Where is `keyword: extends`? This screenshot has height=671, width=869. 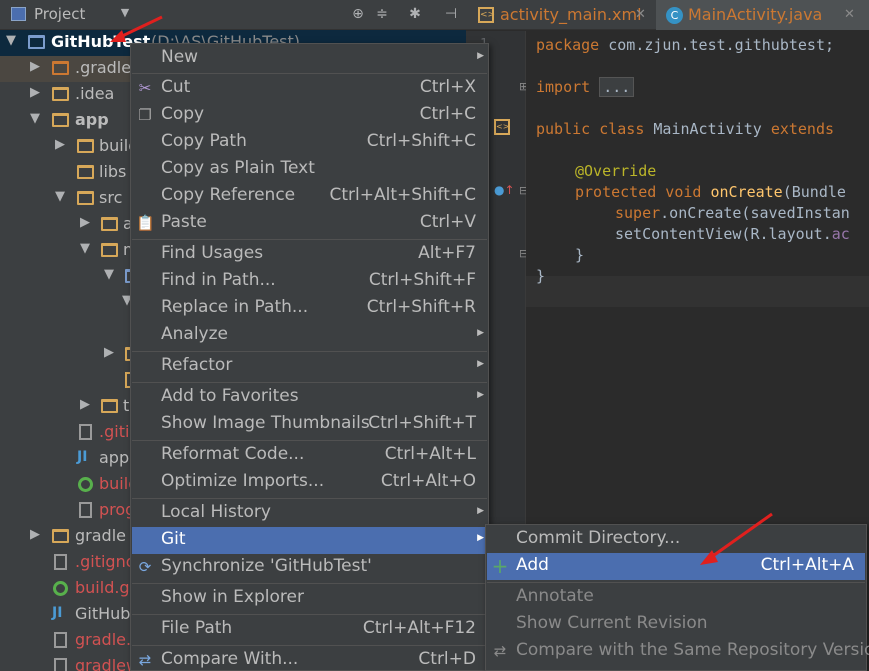 keyword: extends is located at coordinates (802, 129).